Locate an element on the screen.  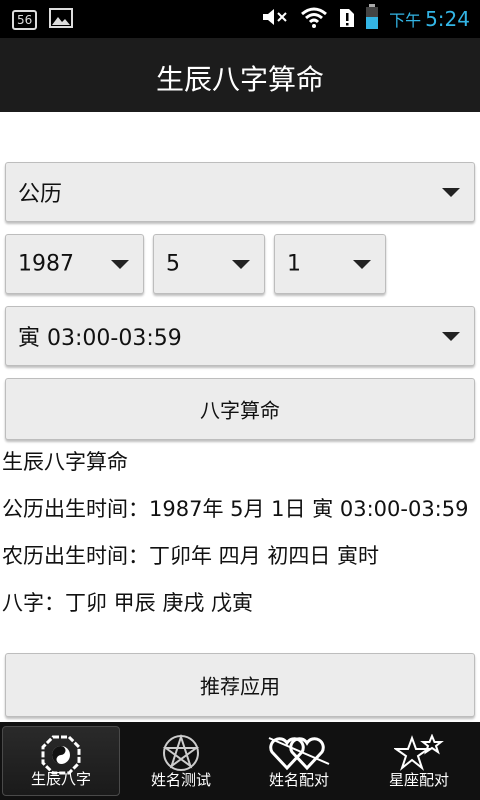
app-bar: 生辰八字算命 is located at coordinates (240, 75).